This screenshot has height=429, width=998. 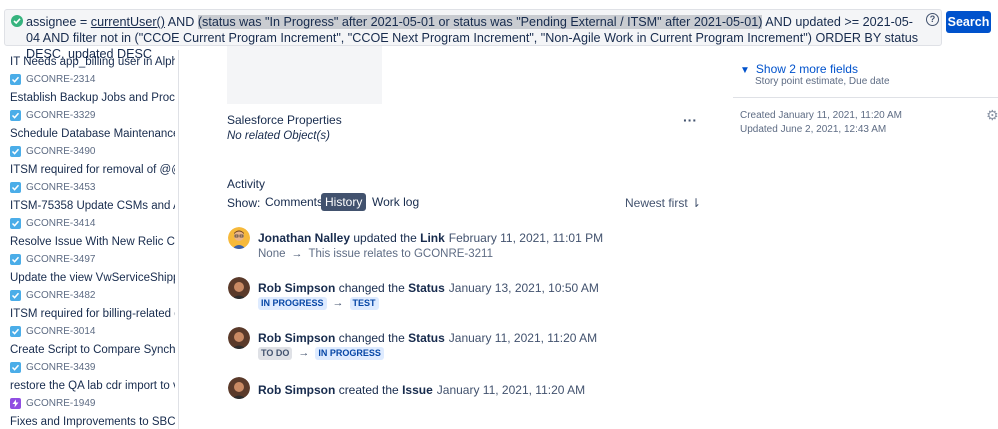 What do you see at coordinates (61, 115) in the screenshot?
I see `issue-key: GCONRE-3329` at bounding box center [61, 115].